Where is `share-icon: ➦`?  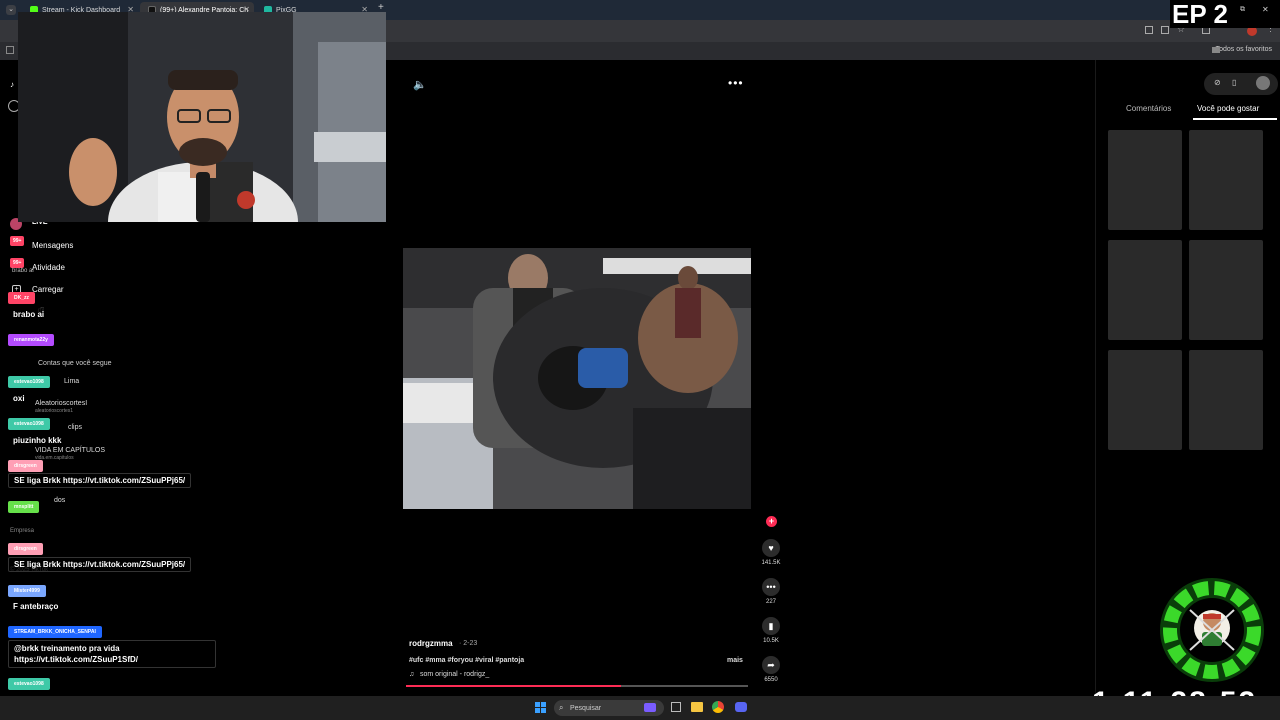 share-icon: ➦ is located at coordinates (771, 665).